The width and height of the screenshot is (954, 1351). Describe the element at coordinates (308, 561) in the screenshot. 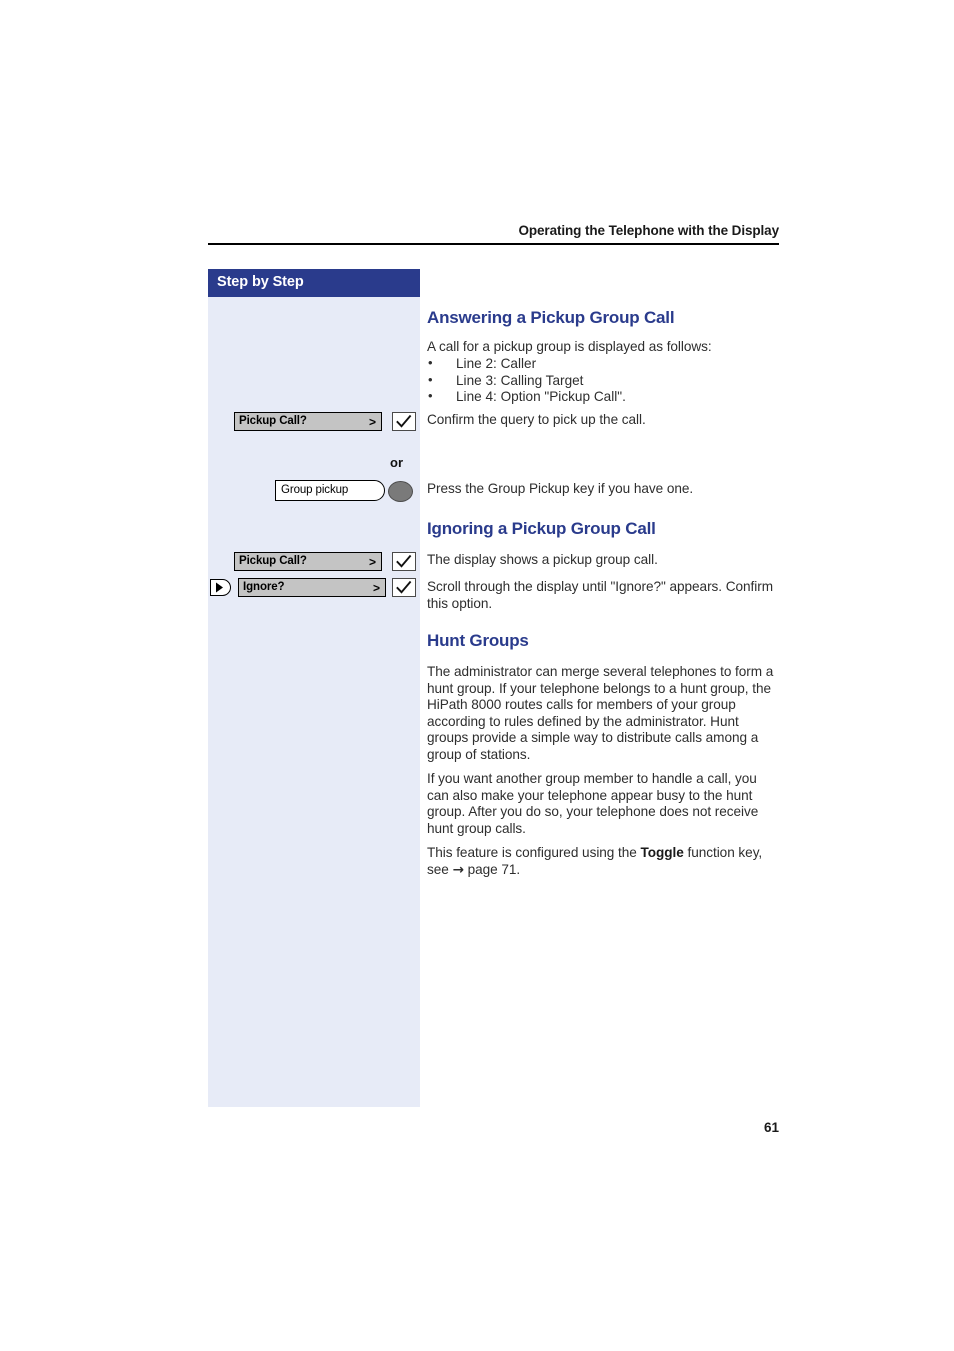

I see `softkey-pickup-call-2: Pickup Call? >` at that location.